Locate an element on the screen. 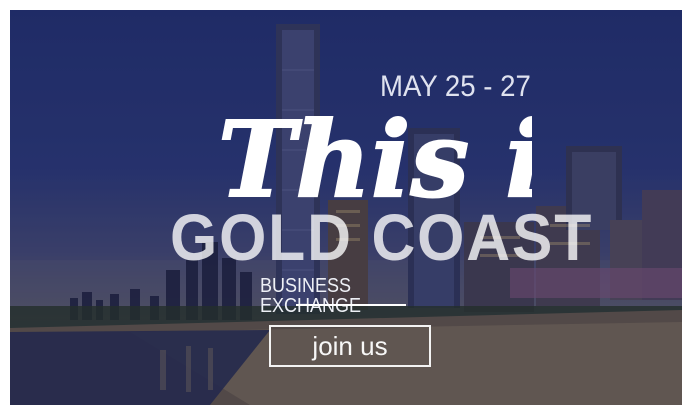  headline: GOLD COAST is located at coordinates (382, 237).